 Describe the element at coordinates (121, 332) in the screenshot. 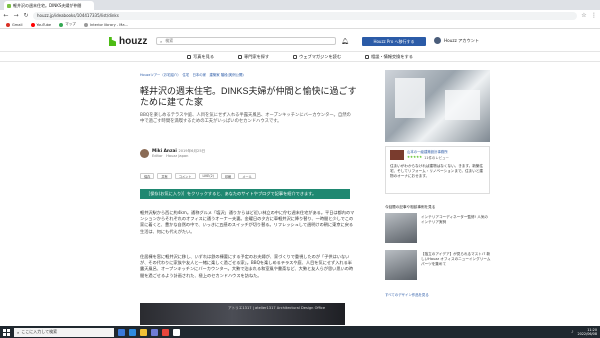

I see `task-view-icon` at that location.